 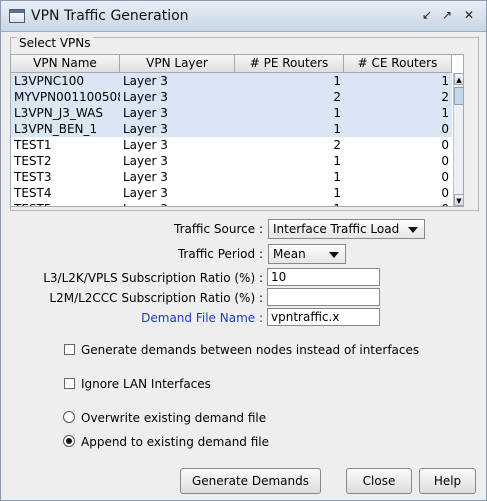 I want to click on table-cell-name: TEST5, so click(x=65, y=203).